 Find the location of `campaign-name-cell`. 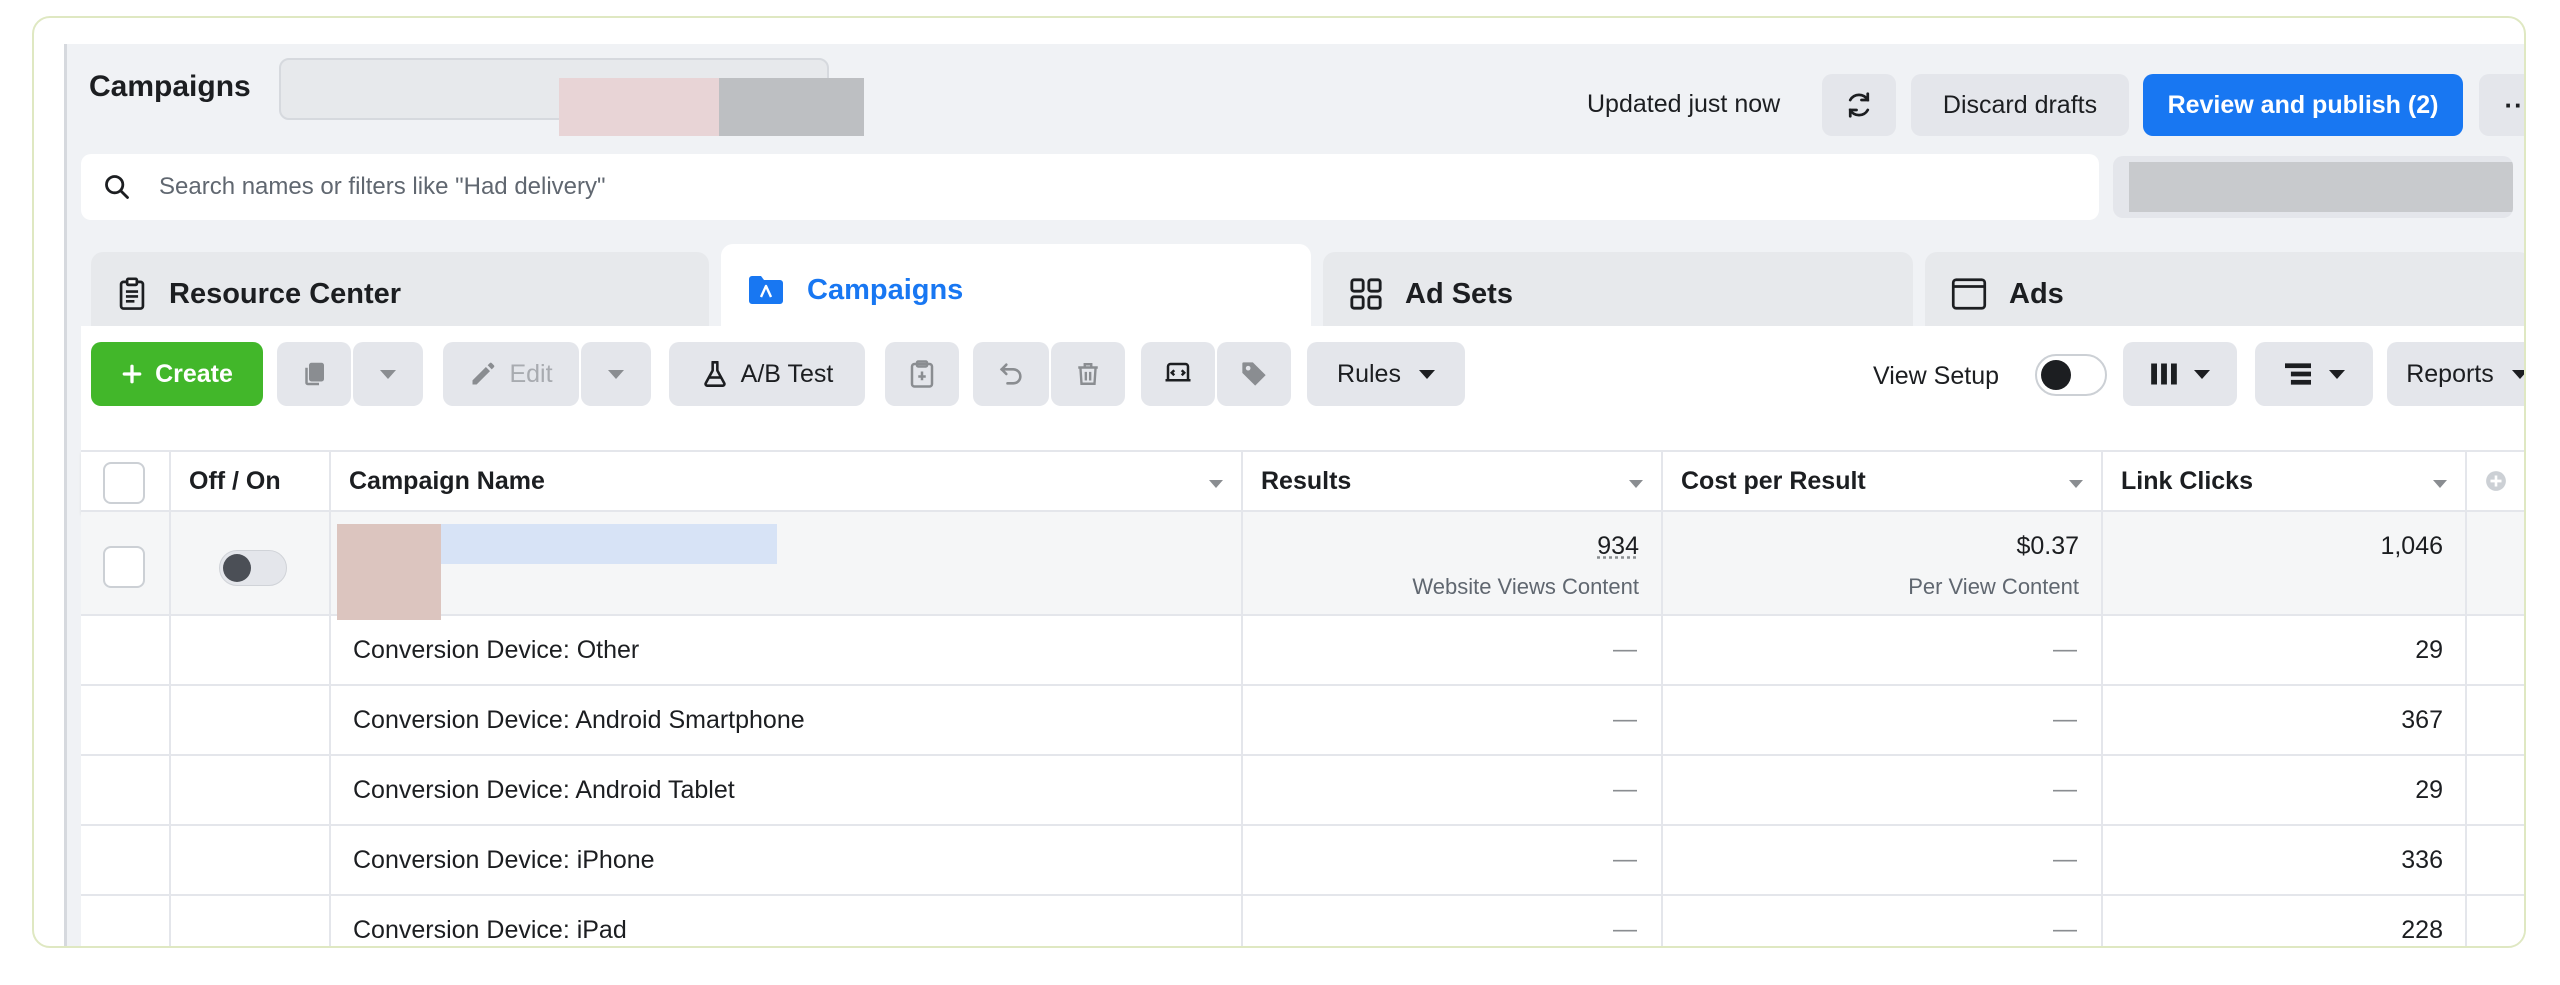

campaign-name-cell is located at coordinates (787, 566).